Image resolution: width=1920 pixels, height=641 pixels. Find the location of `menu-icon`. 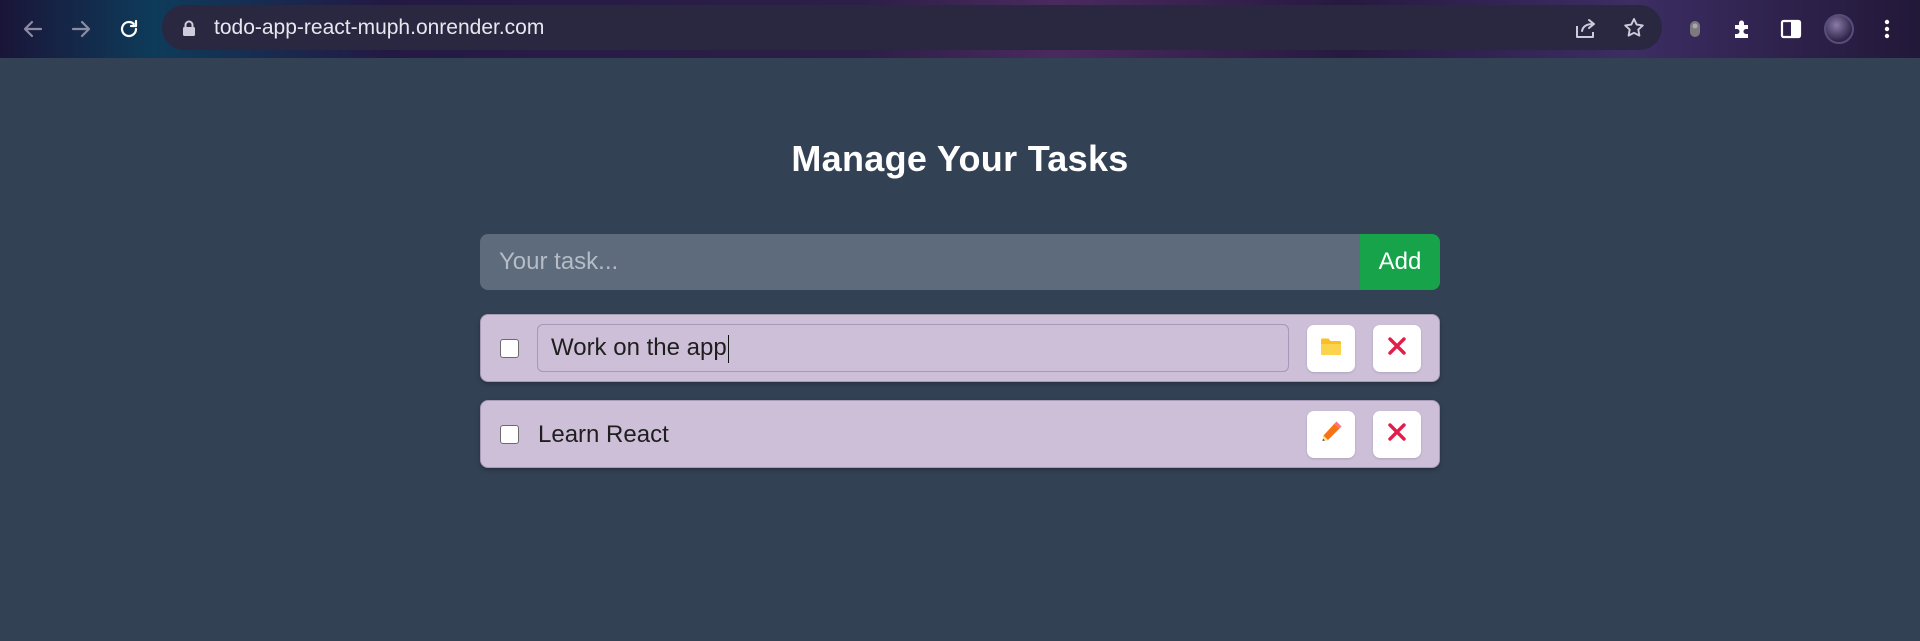

menu-icon is located at coordinates (1887, 29).